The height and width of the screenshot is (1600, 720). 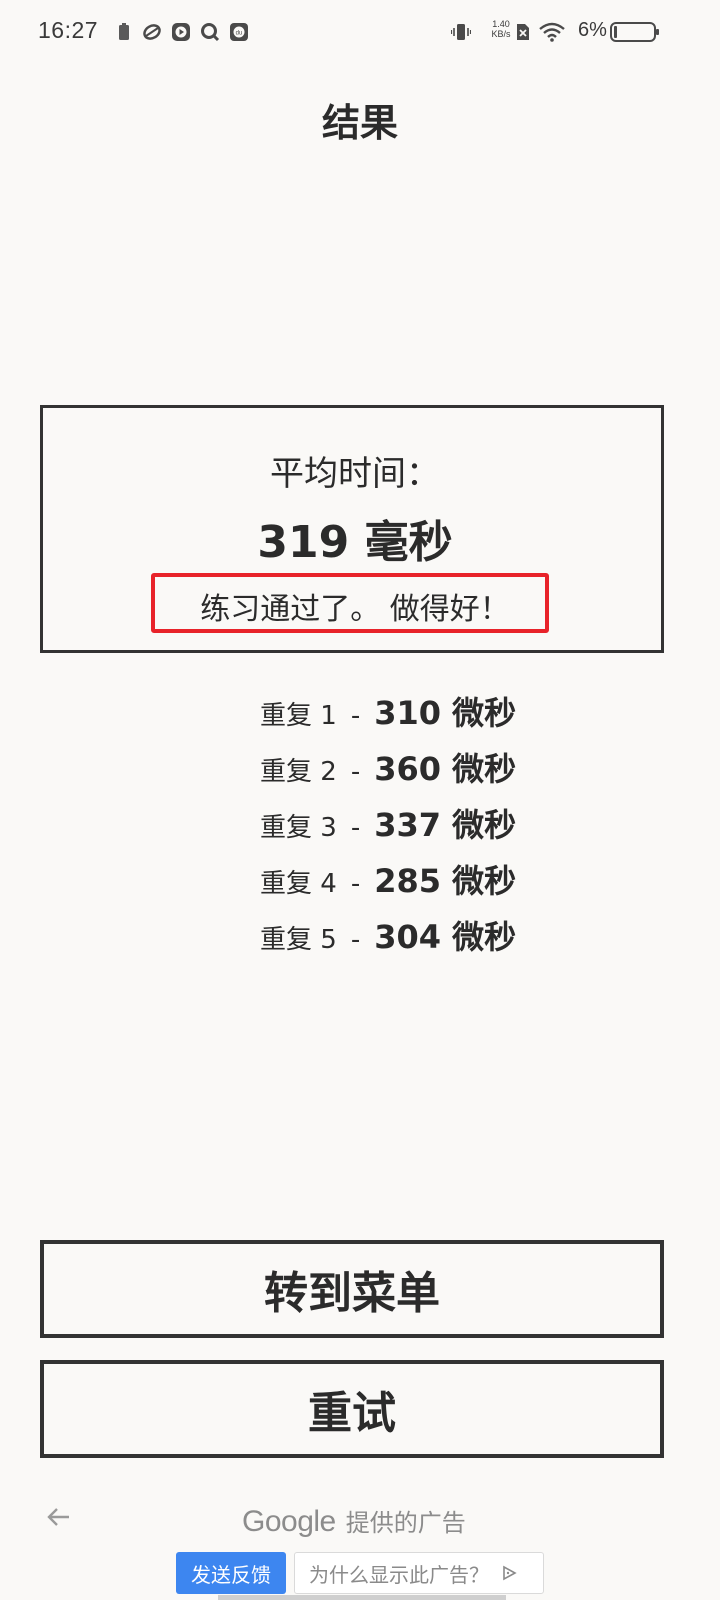 I want to click on repetition-row: 重复 2-360 微秒, so click(x=420, y=768).